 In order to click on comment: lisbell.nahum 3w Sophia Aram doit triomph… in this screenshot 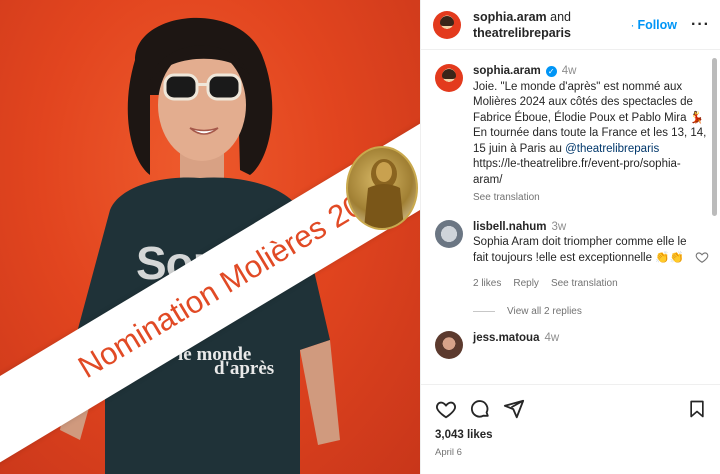, I will do `click(570, 249)`.